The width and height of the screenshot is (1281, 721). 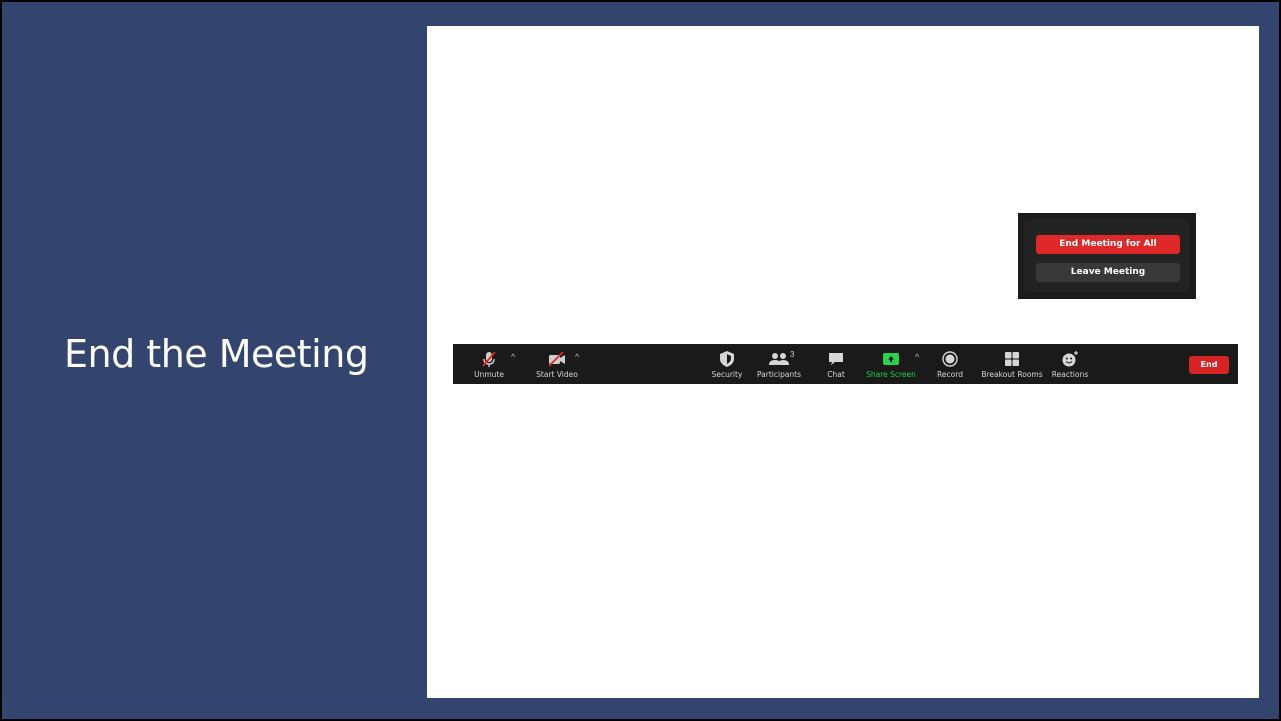 I want to click on end-meeting-for-all-button: End Meeting for All, so click(x=1108, y=244).